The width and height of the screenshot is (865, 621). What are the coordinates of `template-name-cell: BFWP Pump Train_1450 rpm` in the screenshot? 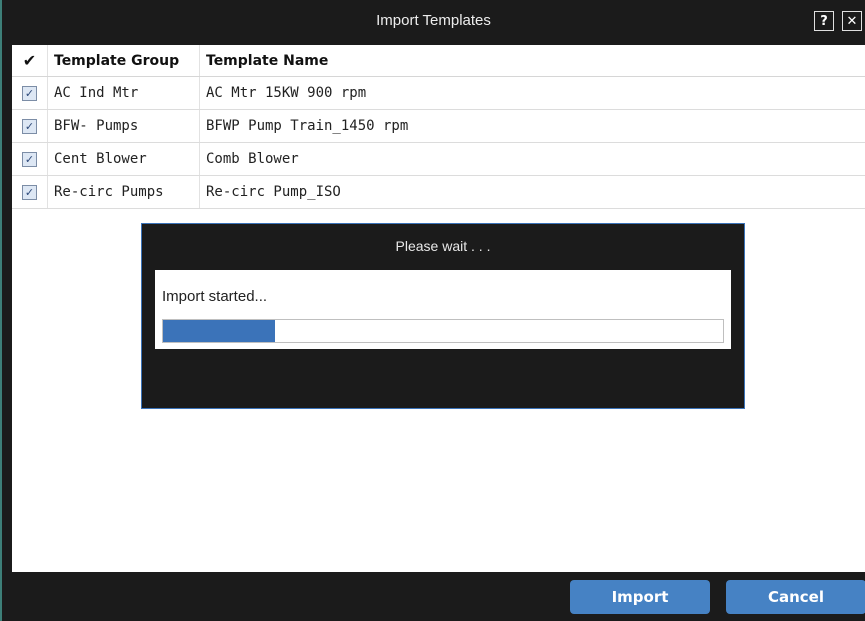 It's located at (532, 126).